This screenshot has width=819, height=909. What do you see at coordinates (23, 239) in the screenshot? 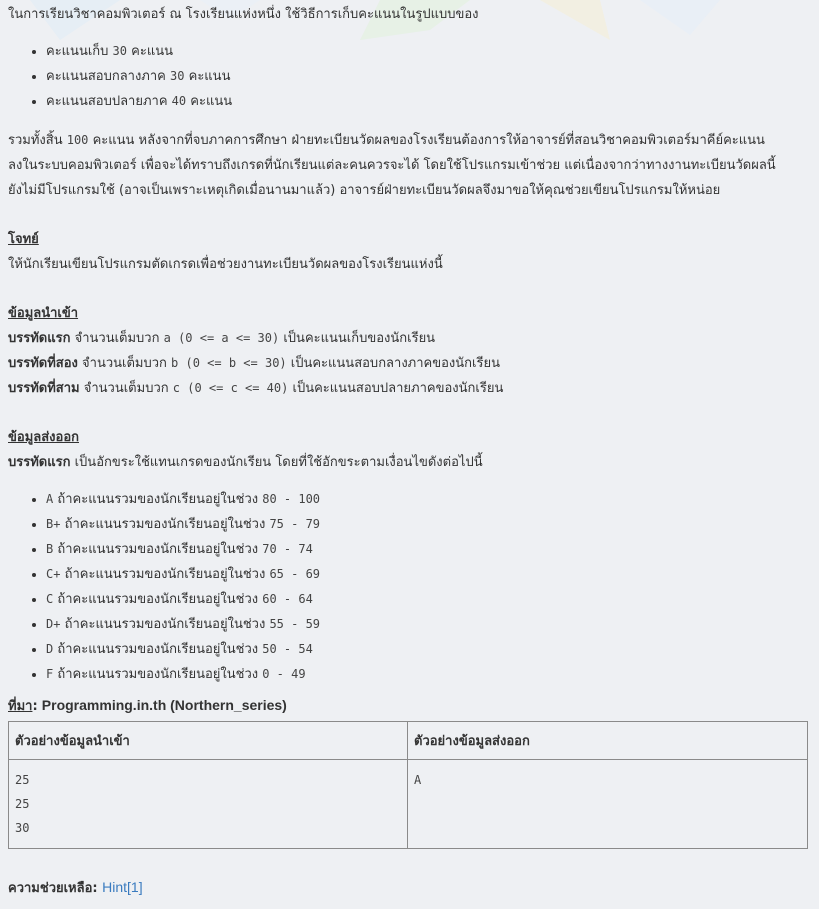
I see `problem-heading: โจทย์` at bounding box center [23, 239].